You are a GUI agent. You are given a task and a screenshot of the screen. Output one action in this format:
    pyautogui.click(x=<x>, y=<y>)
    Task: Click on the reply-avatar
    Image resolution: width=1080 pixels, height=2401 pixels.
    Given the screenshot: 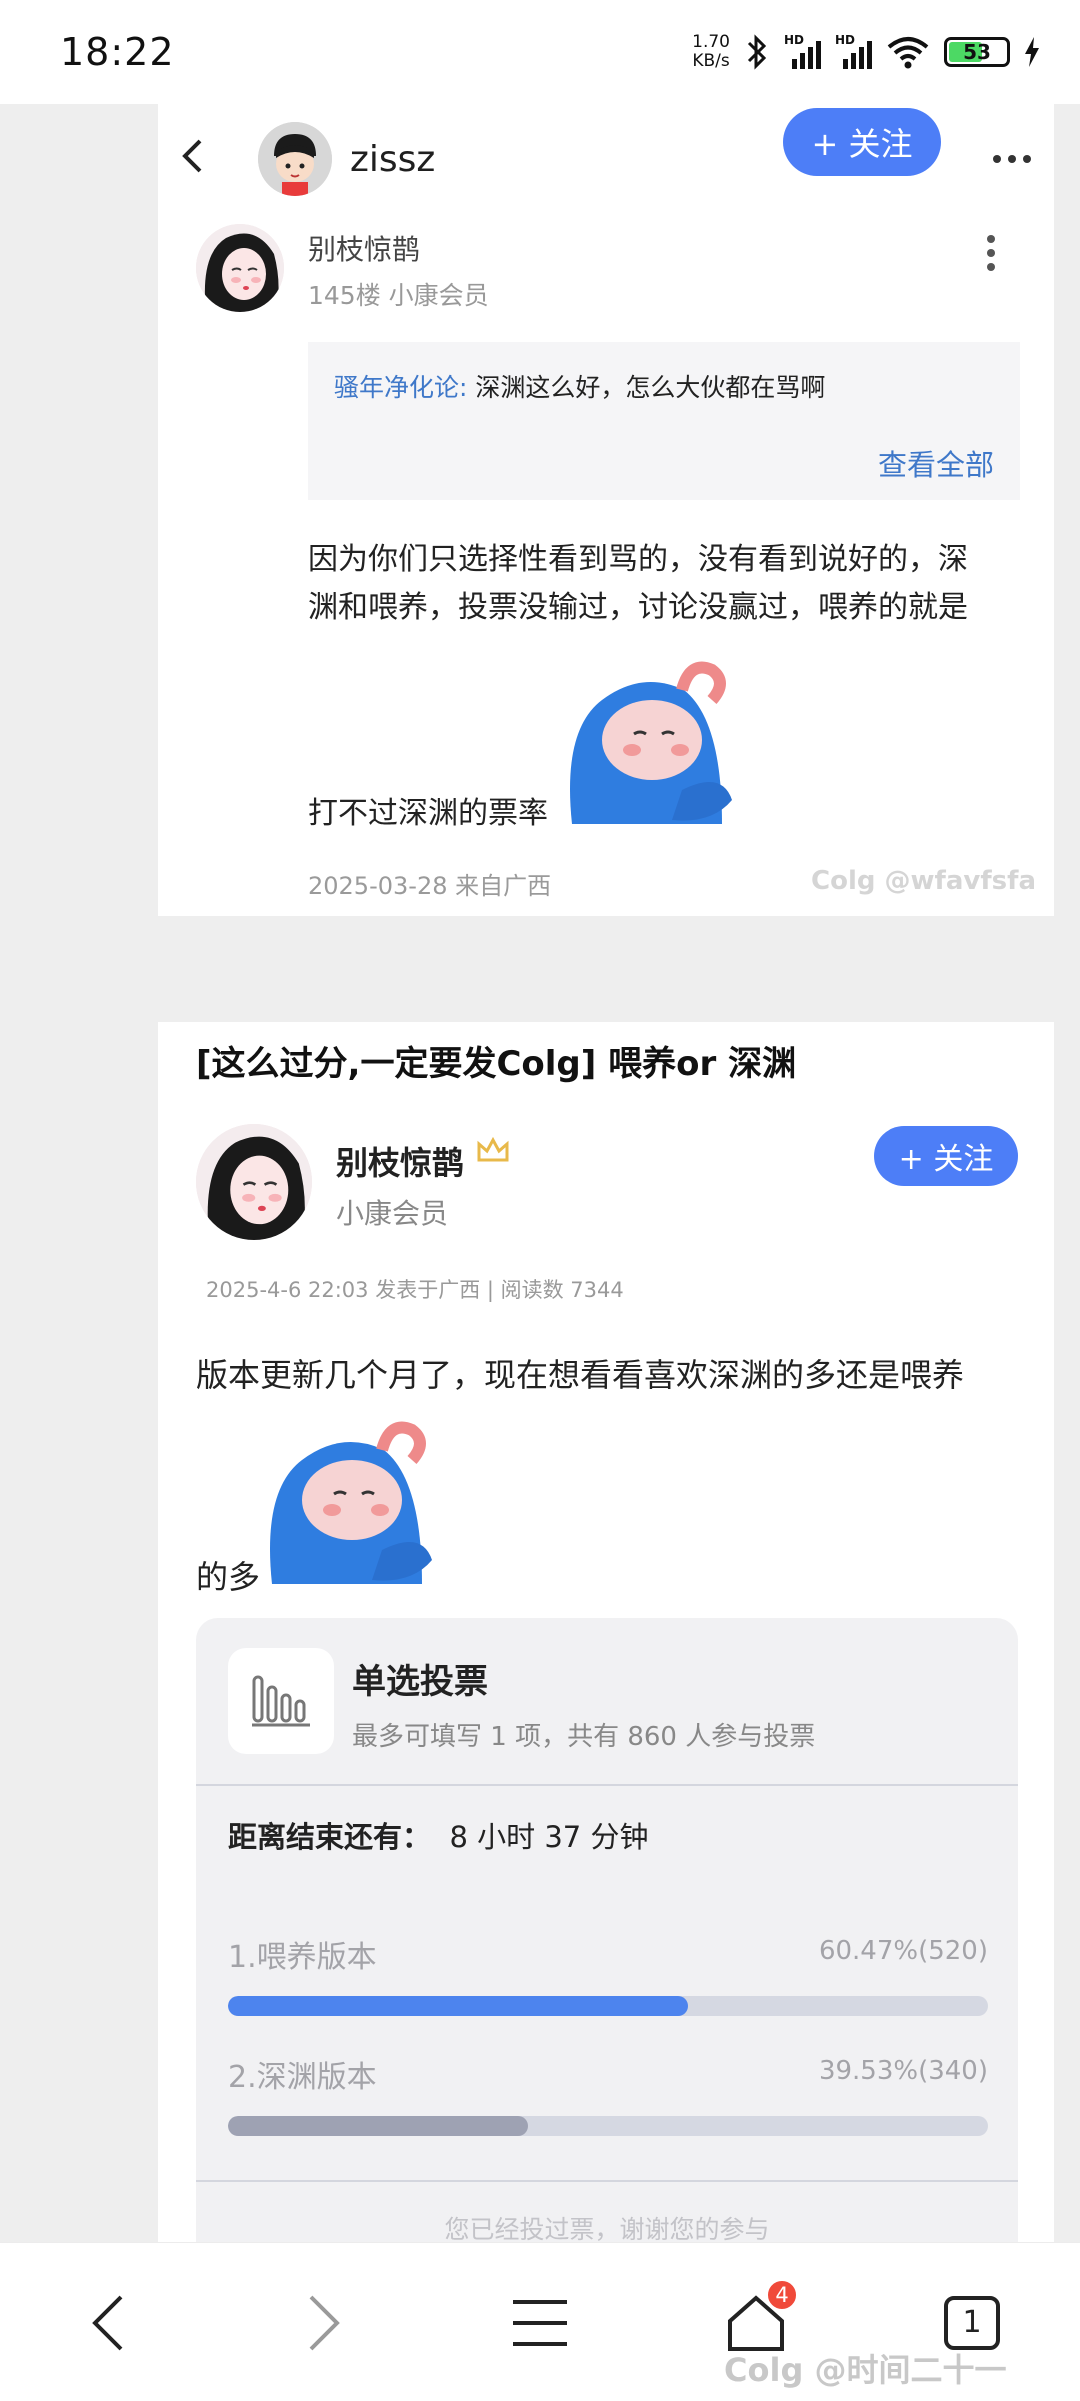 What is the action you would take?
    pyautogui.click(x=240, y=268)
    